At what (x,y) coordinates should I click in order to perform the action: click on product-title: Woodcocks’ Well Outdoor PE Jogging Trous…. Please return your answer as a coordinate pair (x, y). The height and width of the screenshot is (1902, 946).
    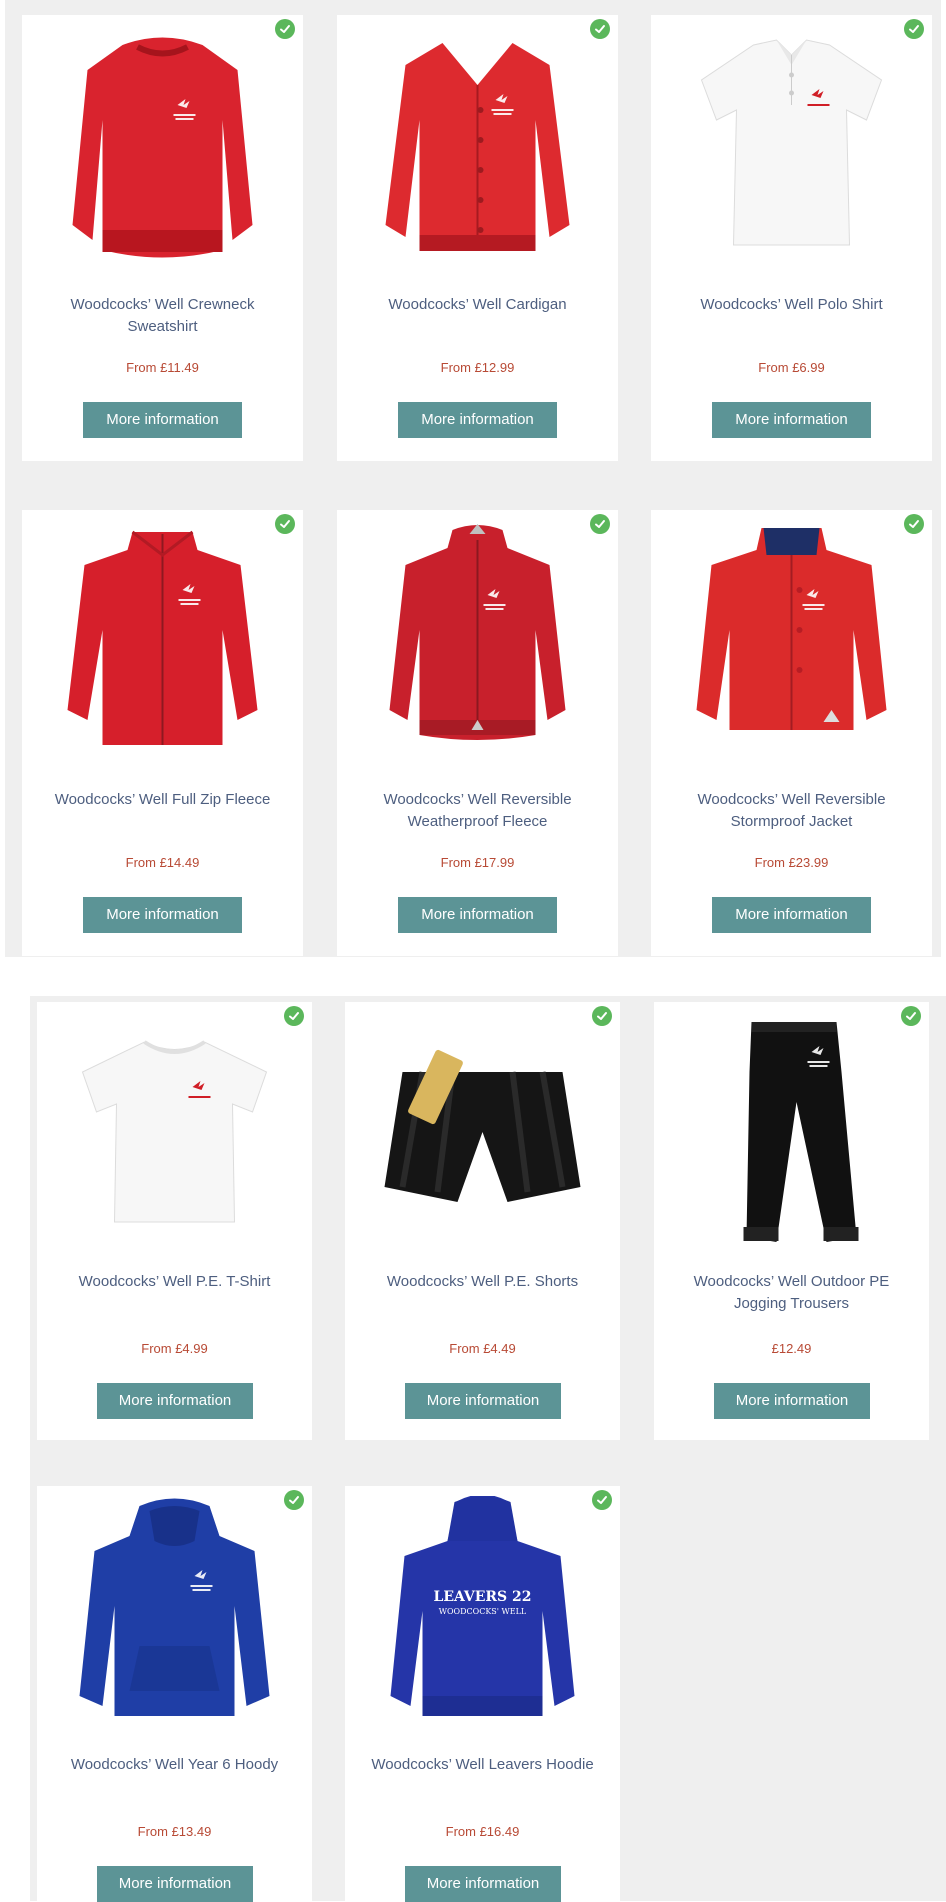
    Looking at the image, I should click on (791, 1293).